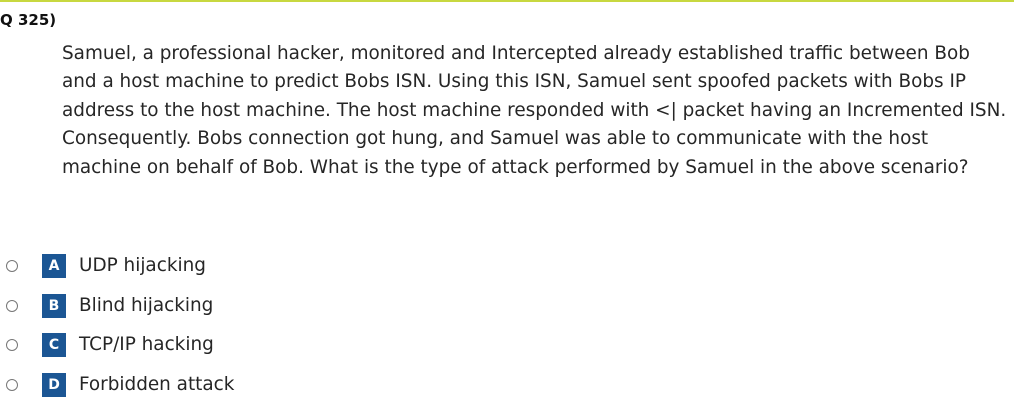 This screenshot has width=1014, height=409. What do you see at coordinates (12, 385) in the screenshot?
I see `radio-button-d` at bounding box center [12, 385].